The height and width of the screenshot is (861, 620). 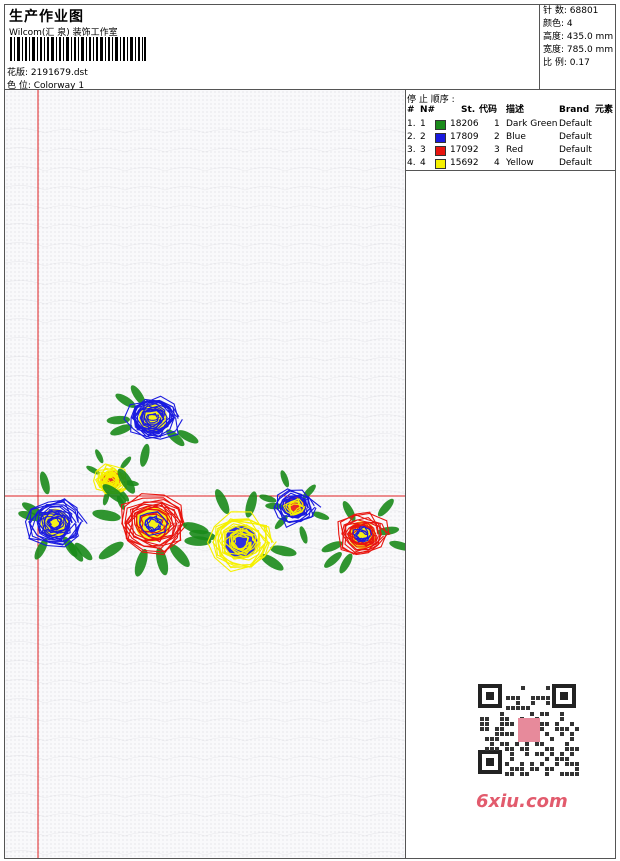 I want to click on stat-width: 宽度: 785.0 mm, so click(x=578, y=50).